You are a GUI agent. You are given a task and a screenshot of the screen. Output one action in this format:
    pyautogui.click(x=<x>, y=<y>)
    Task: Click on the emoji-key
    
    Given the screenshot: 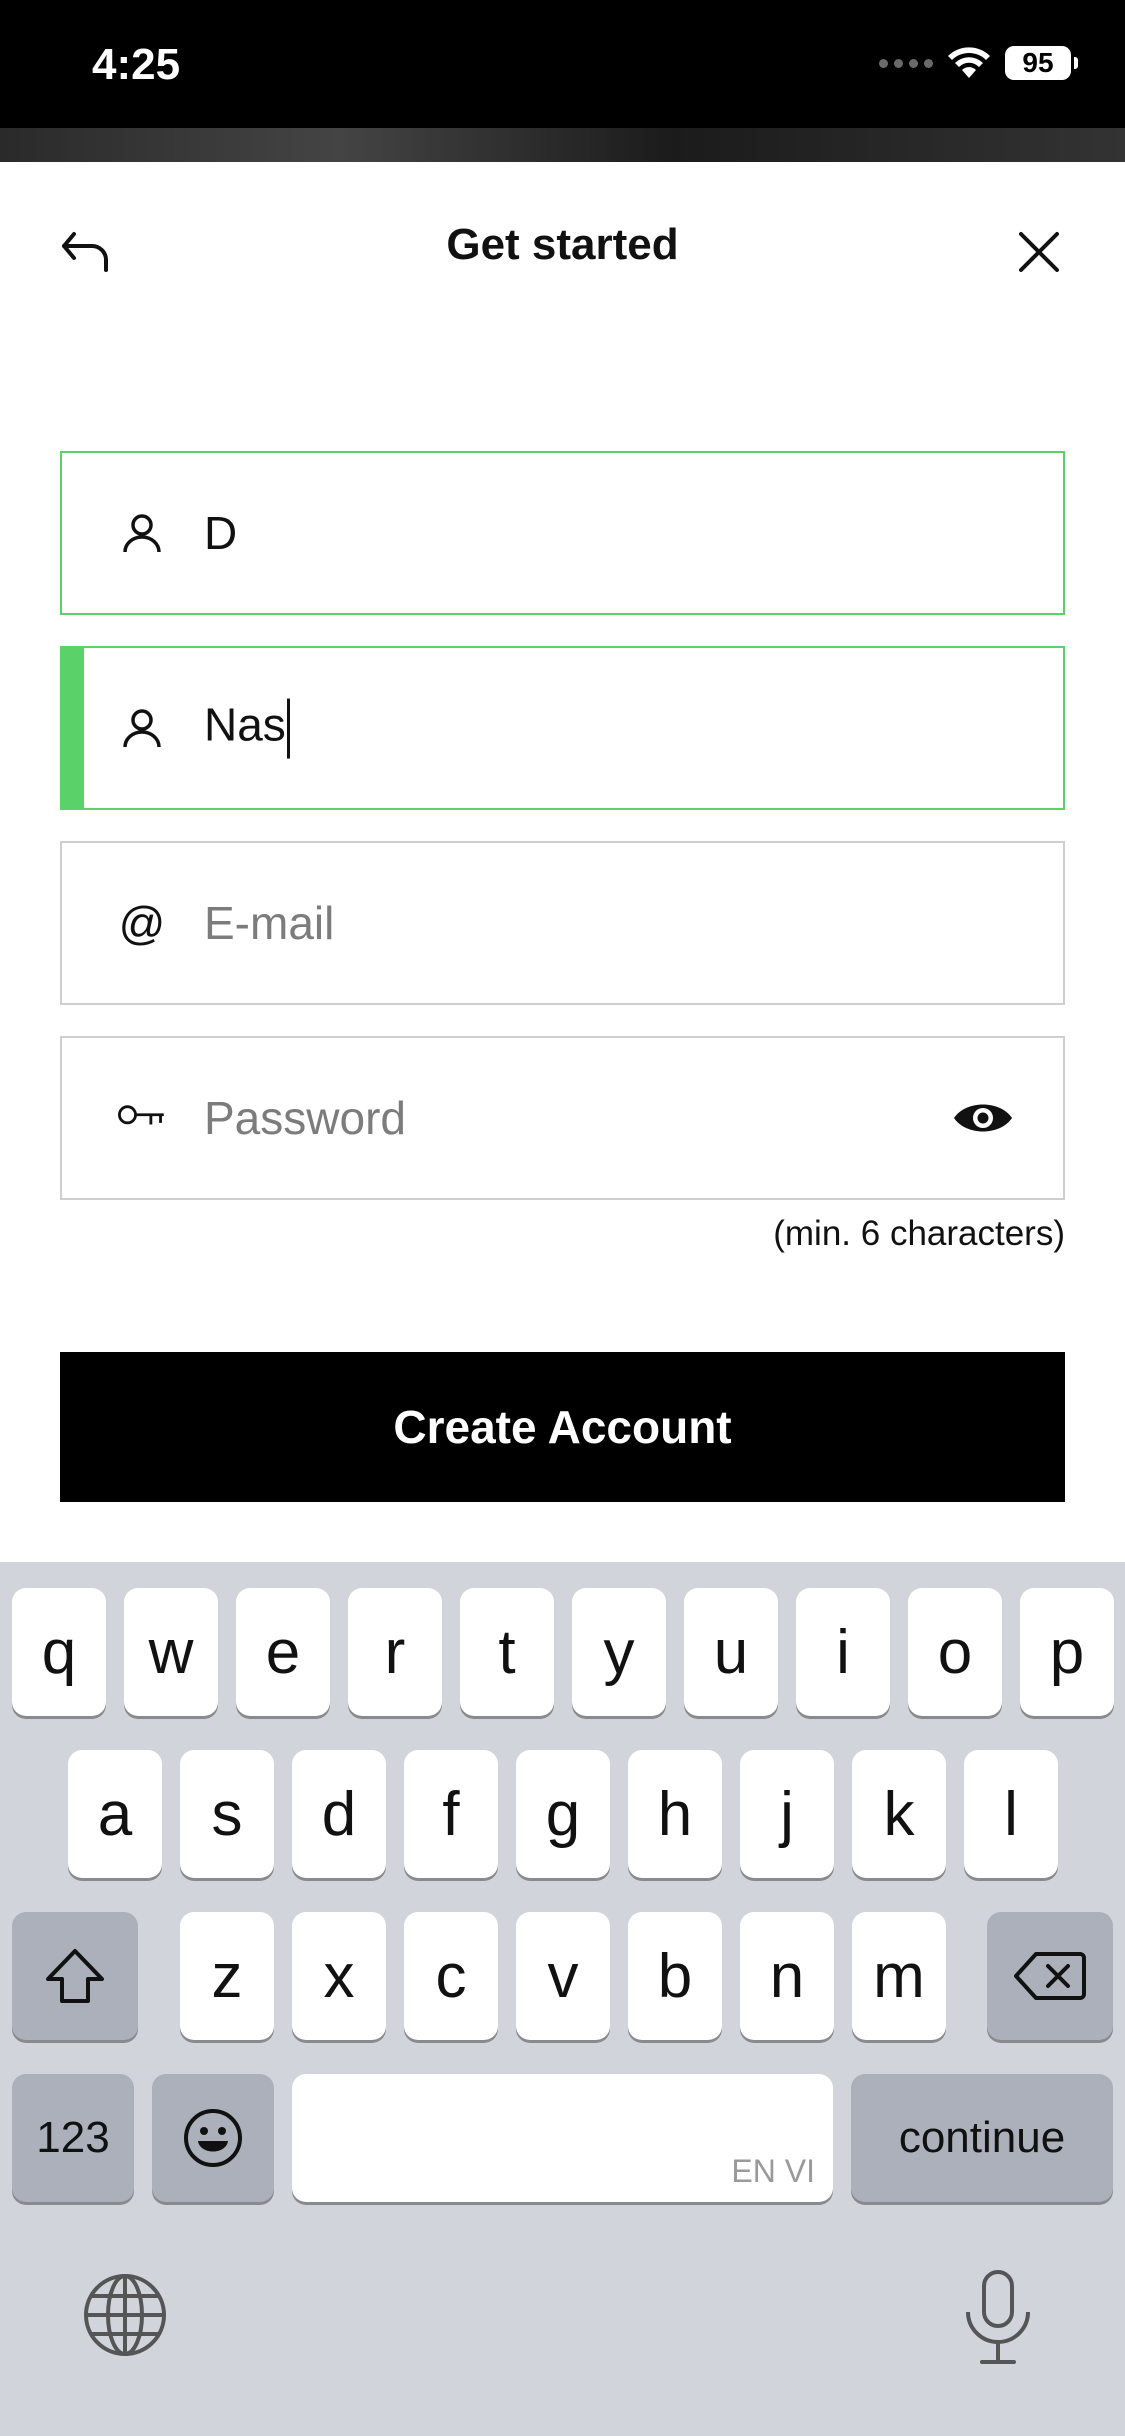 What is the action you would take?
    pyautogui.click(x=213, y=2138)
    